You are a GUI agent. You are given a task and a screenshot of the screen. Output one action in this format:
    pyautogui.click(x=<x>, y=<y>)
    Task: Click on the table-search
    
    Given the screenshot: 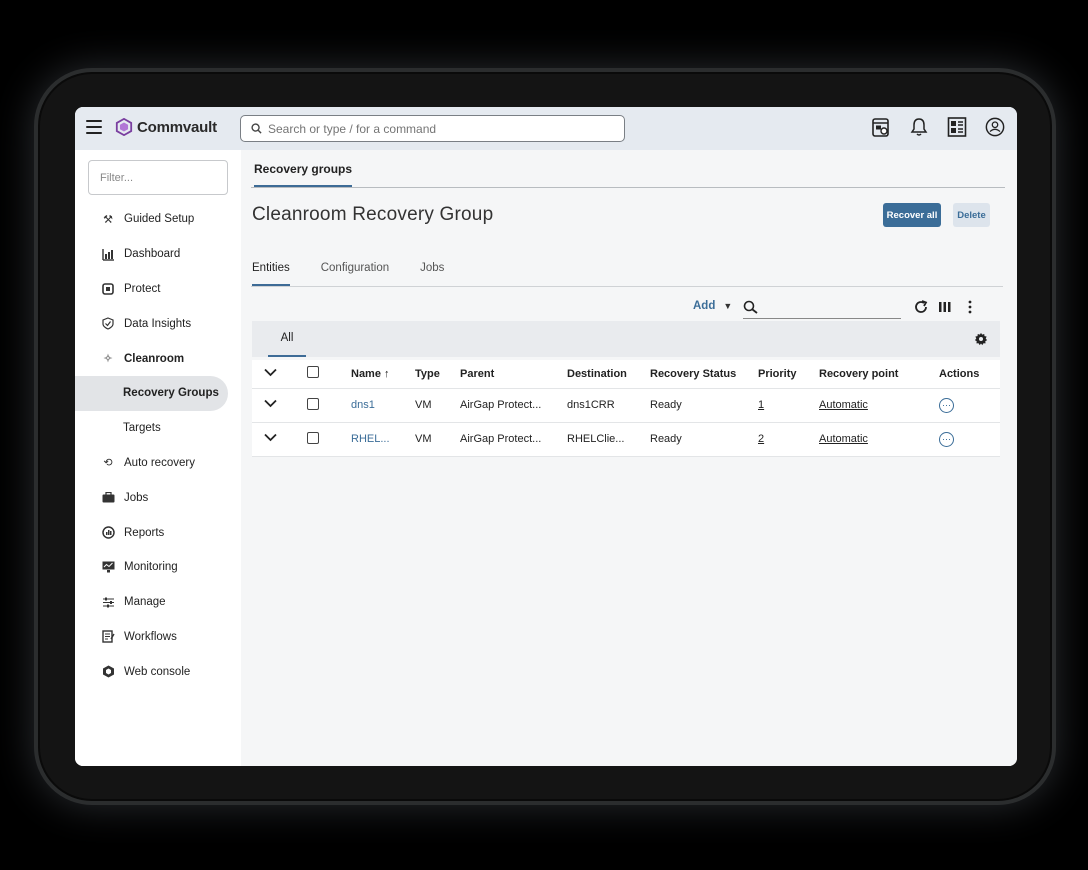 What is the action you would take?
    pyautogui.click(x=822, y=308)
    